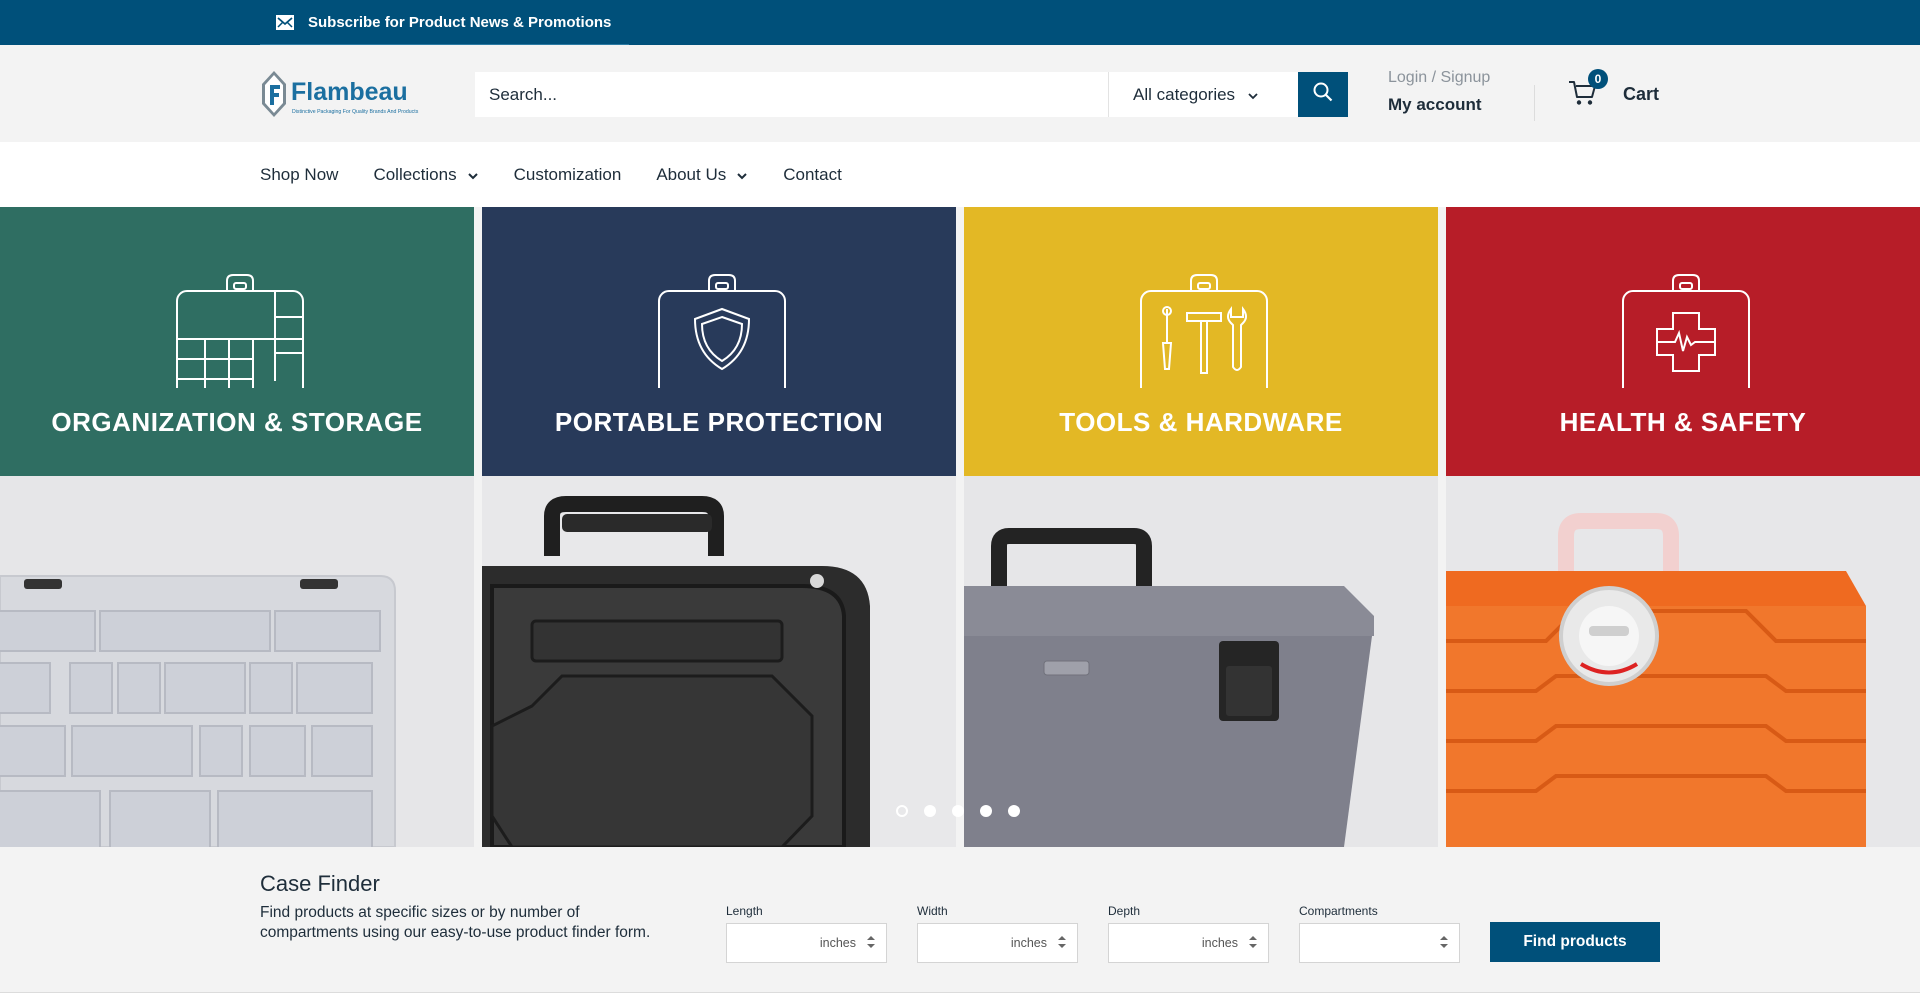  I want to click on field-label: Length, so click(744, 911).